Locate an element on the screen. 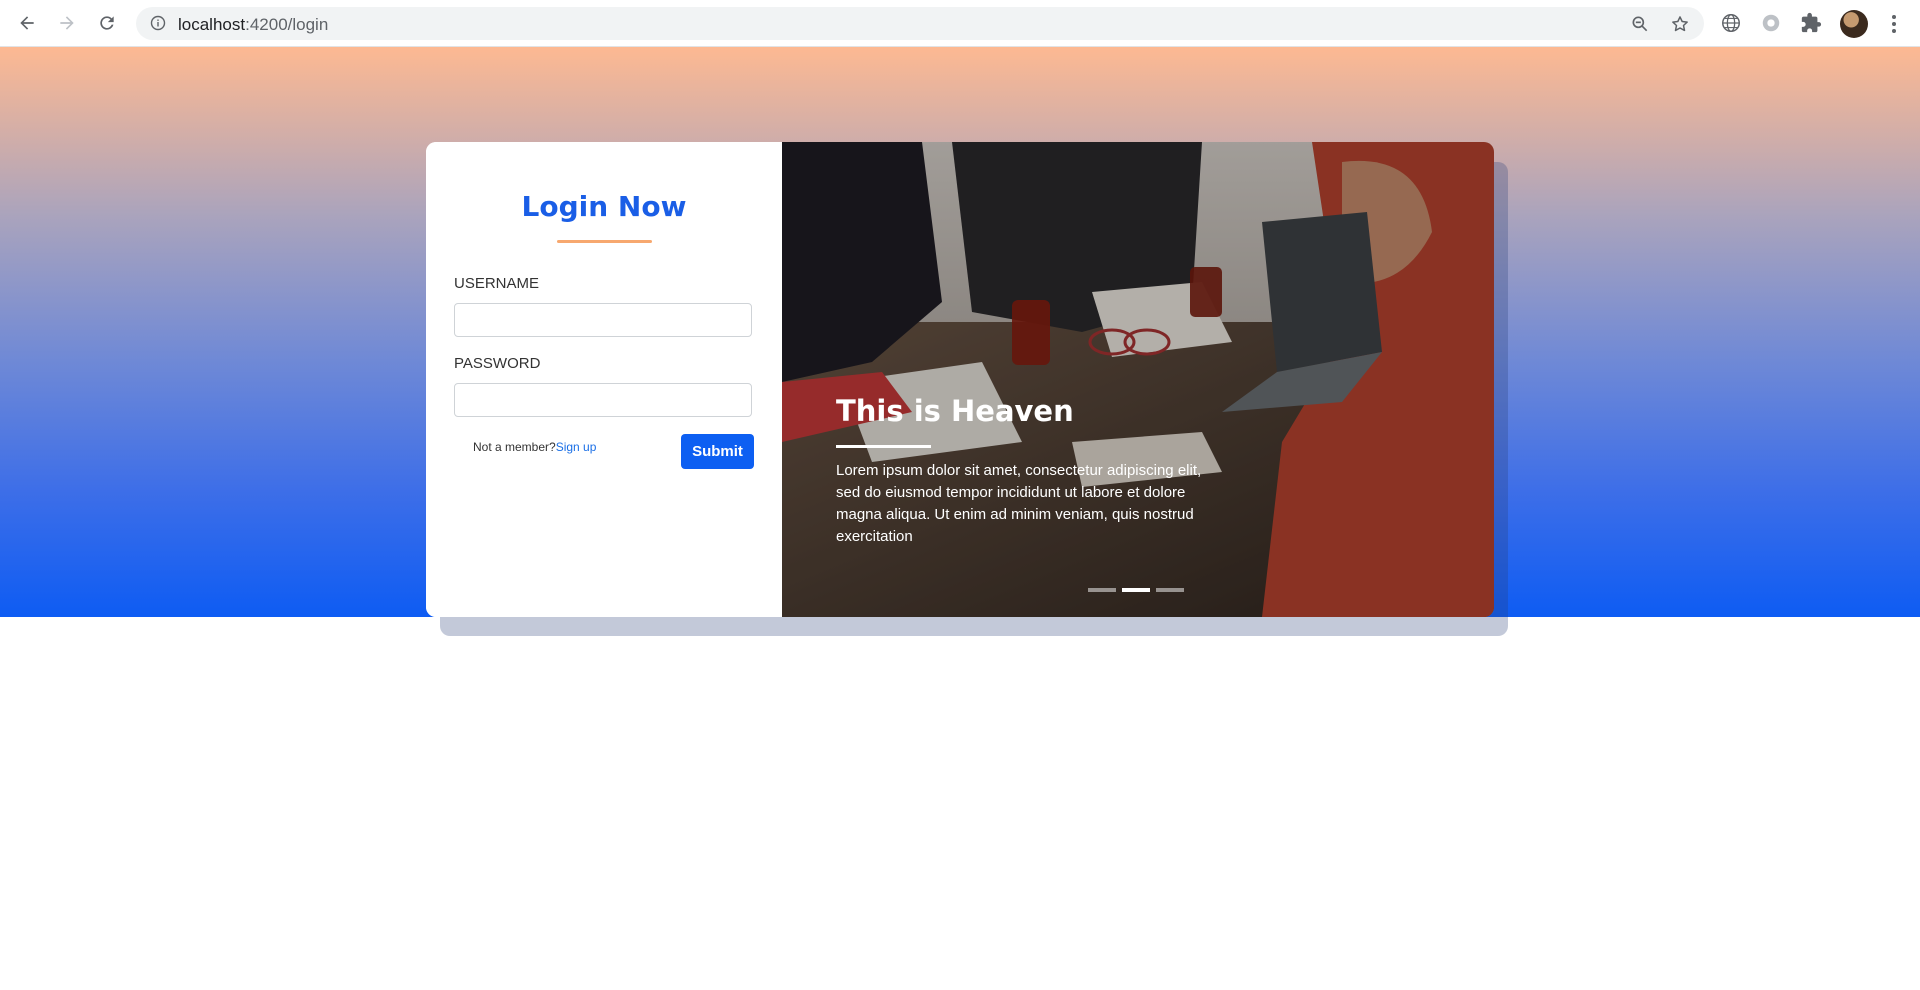 Image resolution: width=1920 pixels, height=990 pixels. forward-button is located at coordinates (67, 23).